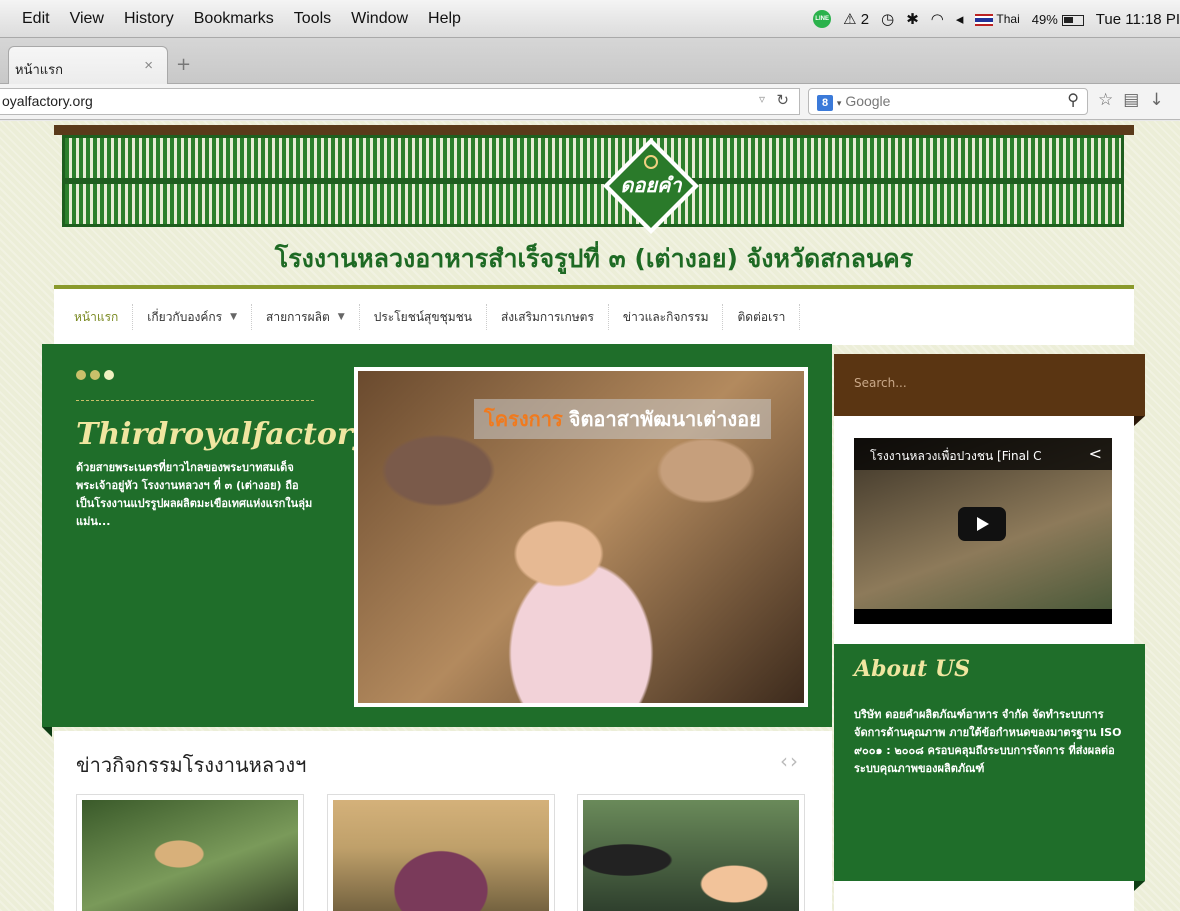 The image size is (1180, 911). I want to click on tab-strip: หน้าแรก × +, so click(590, 61).